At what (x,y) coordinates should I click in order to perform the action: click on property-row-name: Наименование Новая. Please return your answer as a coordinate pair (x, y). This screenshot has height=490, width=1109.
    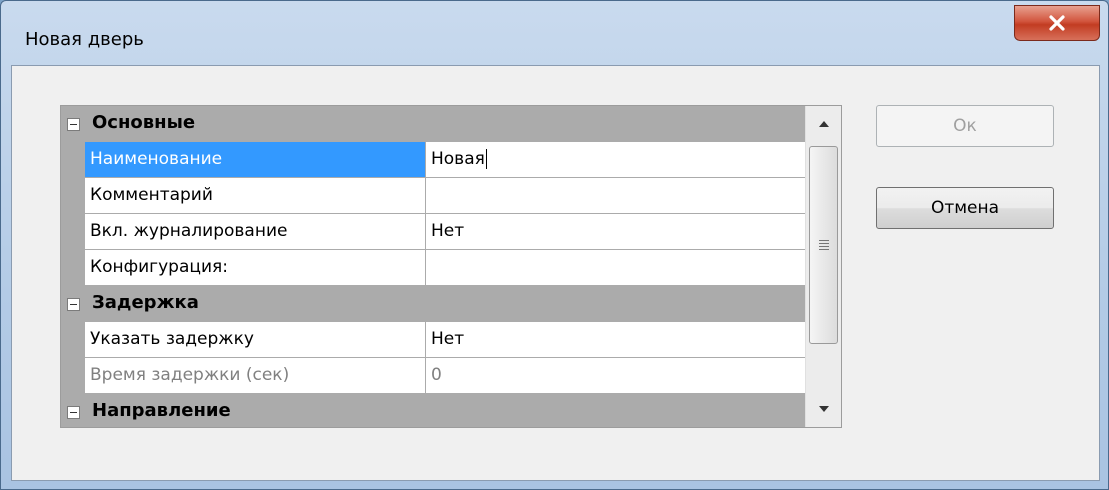
    Looking at the image, I should click on (433, 160).